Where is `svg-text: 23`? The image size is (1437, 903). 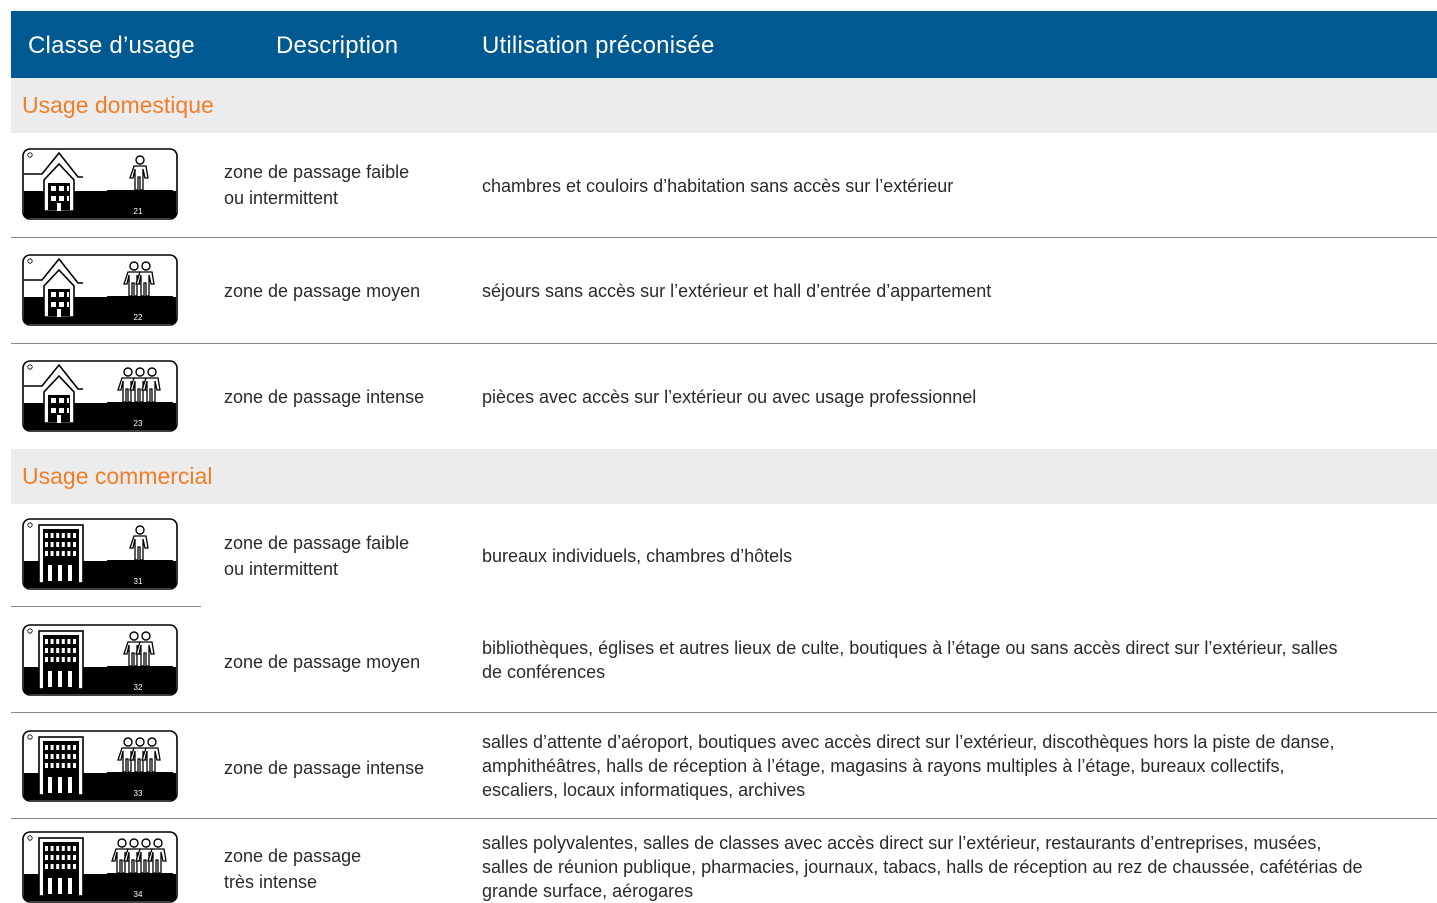
svg-text: 23 is located at coordinates (138, 423).